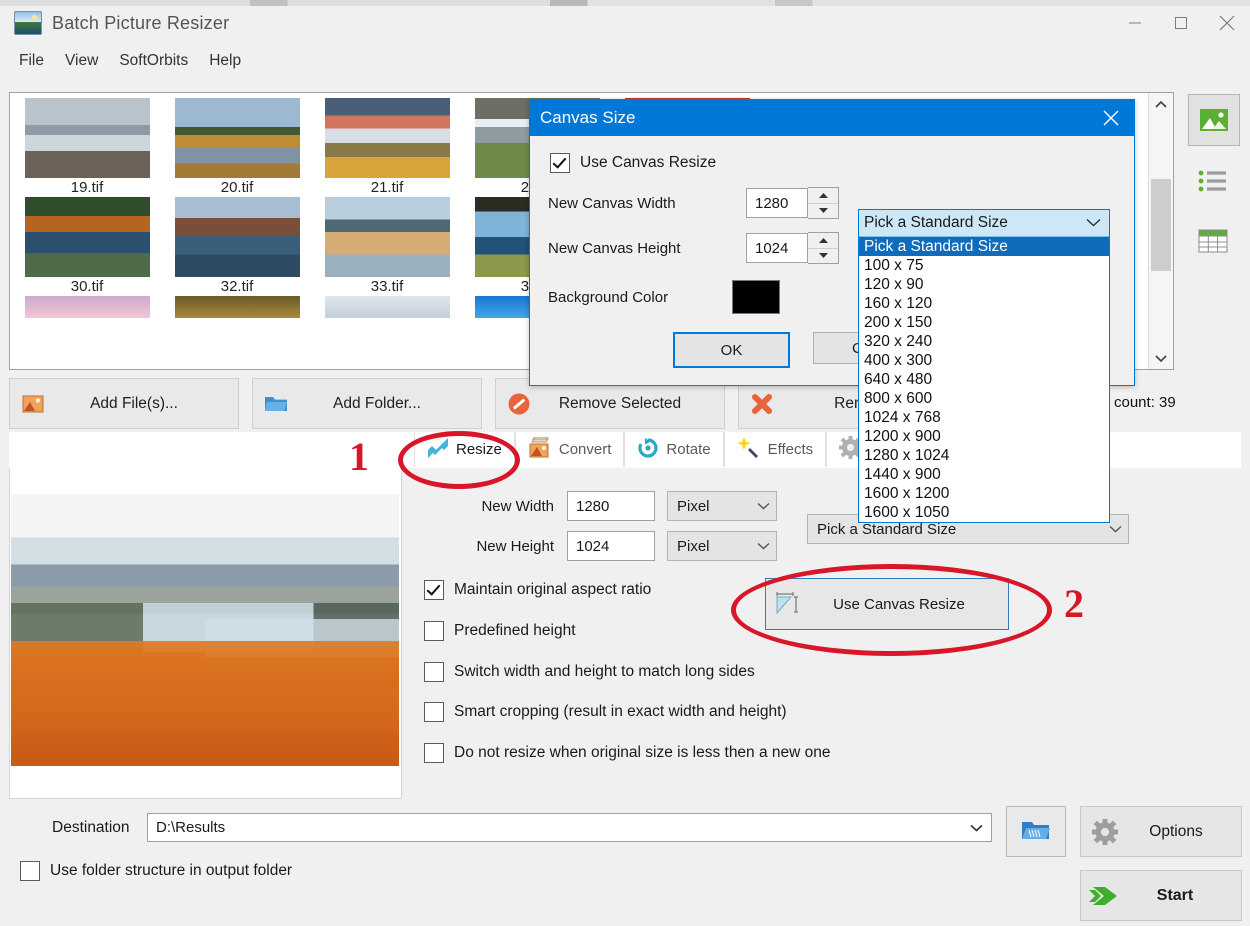 This screenshot has height=926, width=1250. What do you see at coordinates (387, 135) in the screenshot?
I see `thumbnail-item: 7.tif` at bounding box center [387, 135].